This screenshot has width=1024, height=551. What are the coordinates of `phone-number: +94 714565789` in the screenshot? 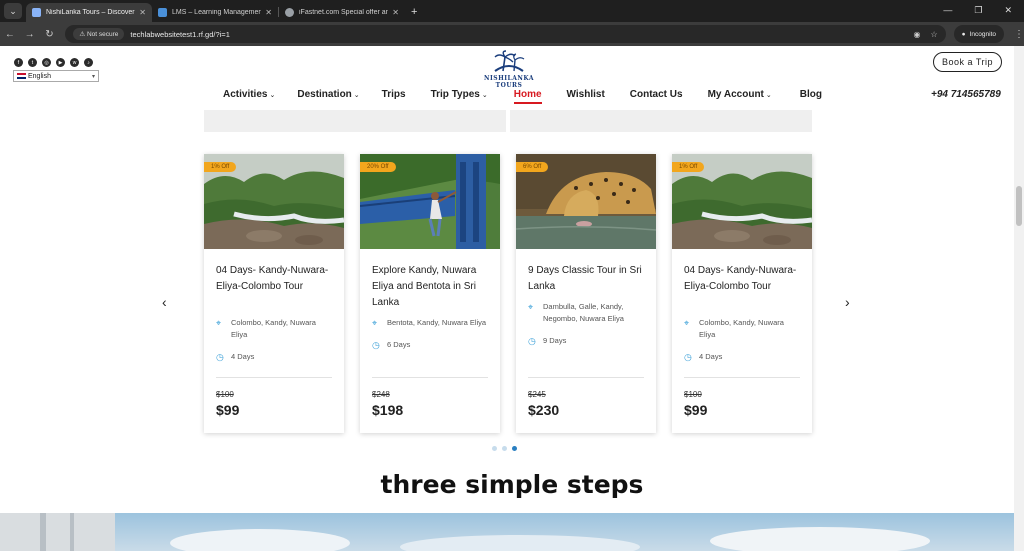 It's located at (966, 94).